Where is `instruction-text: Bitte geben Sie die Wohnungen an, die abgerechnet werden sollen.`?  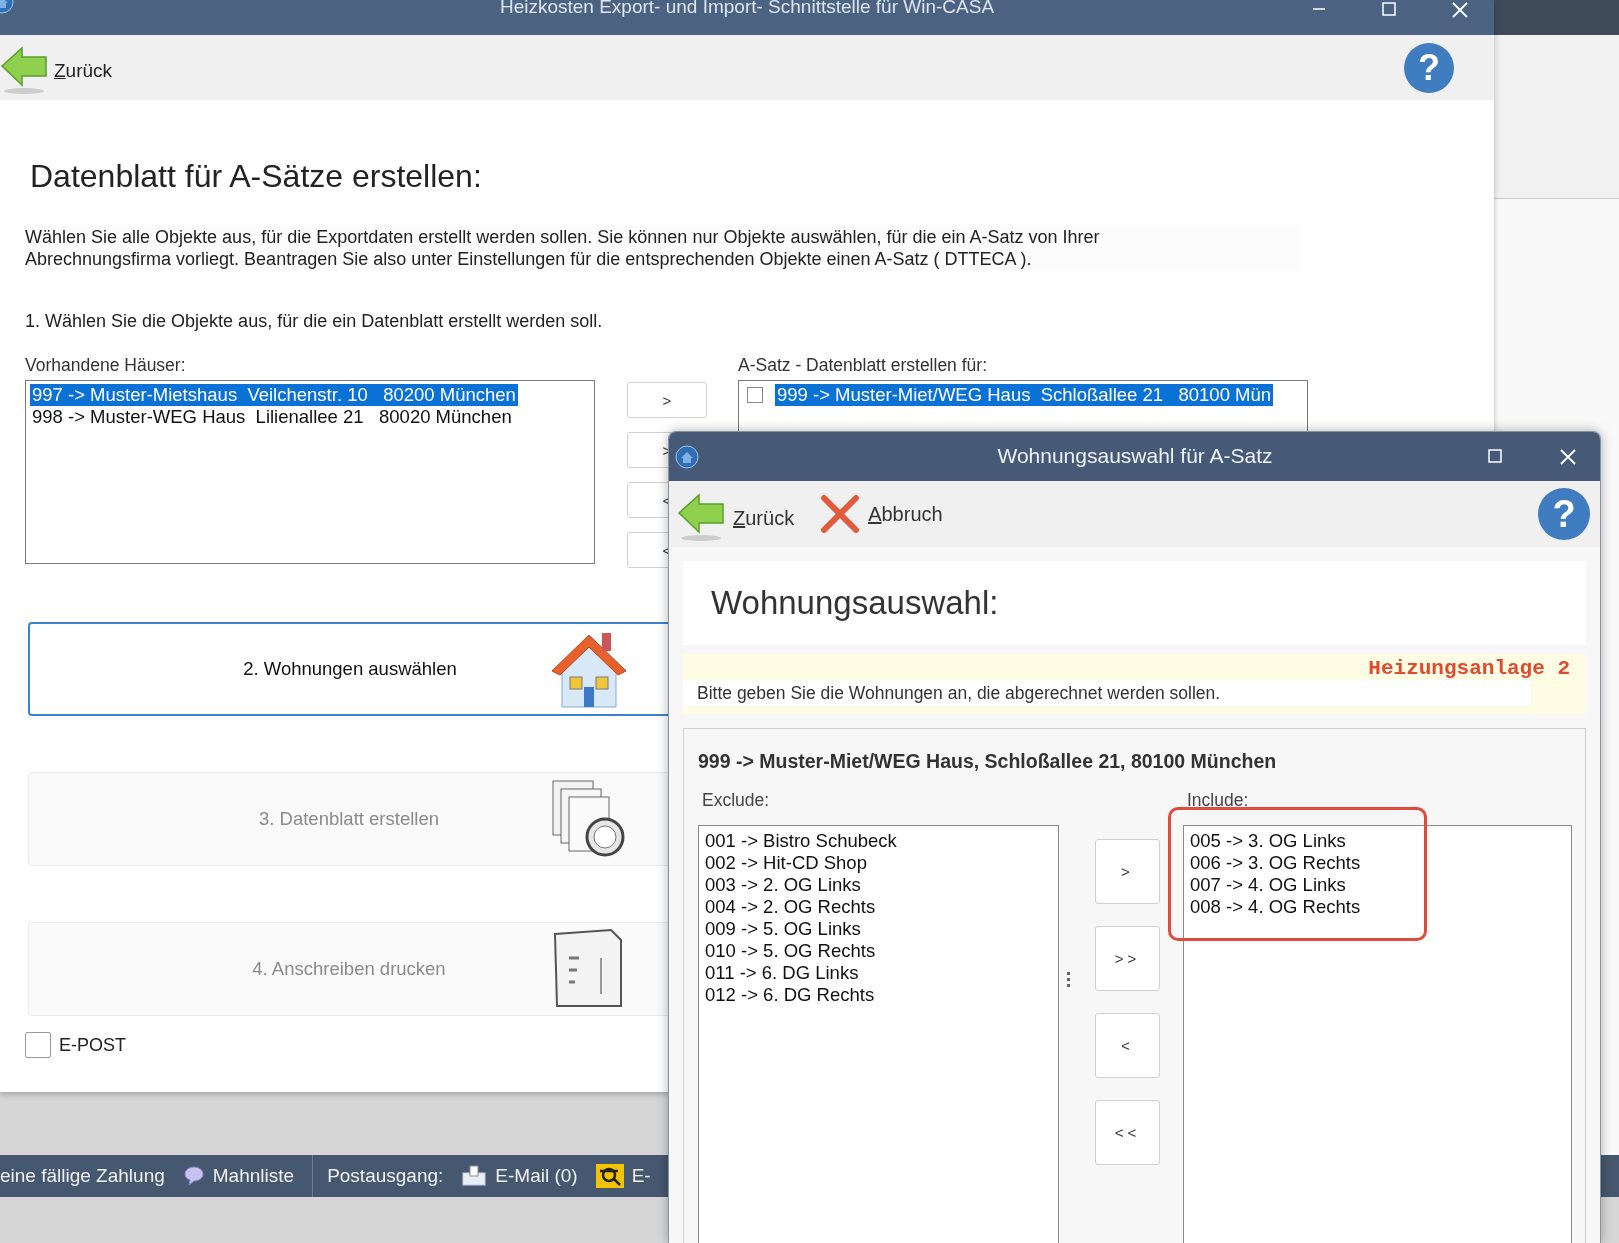
instruction-text: Bitte geben Sie die Wohnungen an, die abgerechnet werden sollen. is located at coordinates (1107, 693).